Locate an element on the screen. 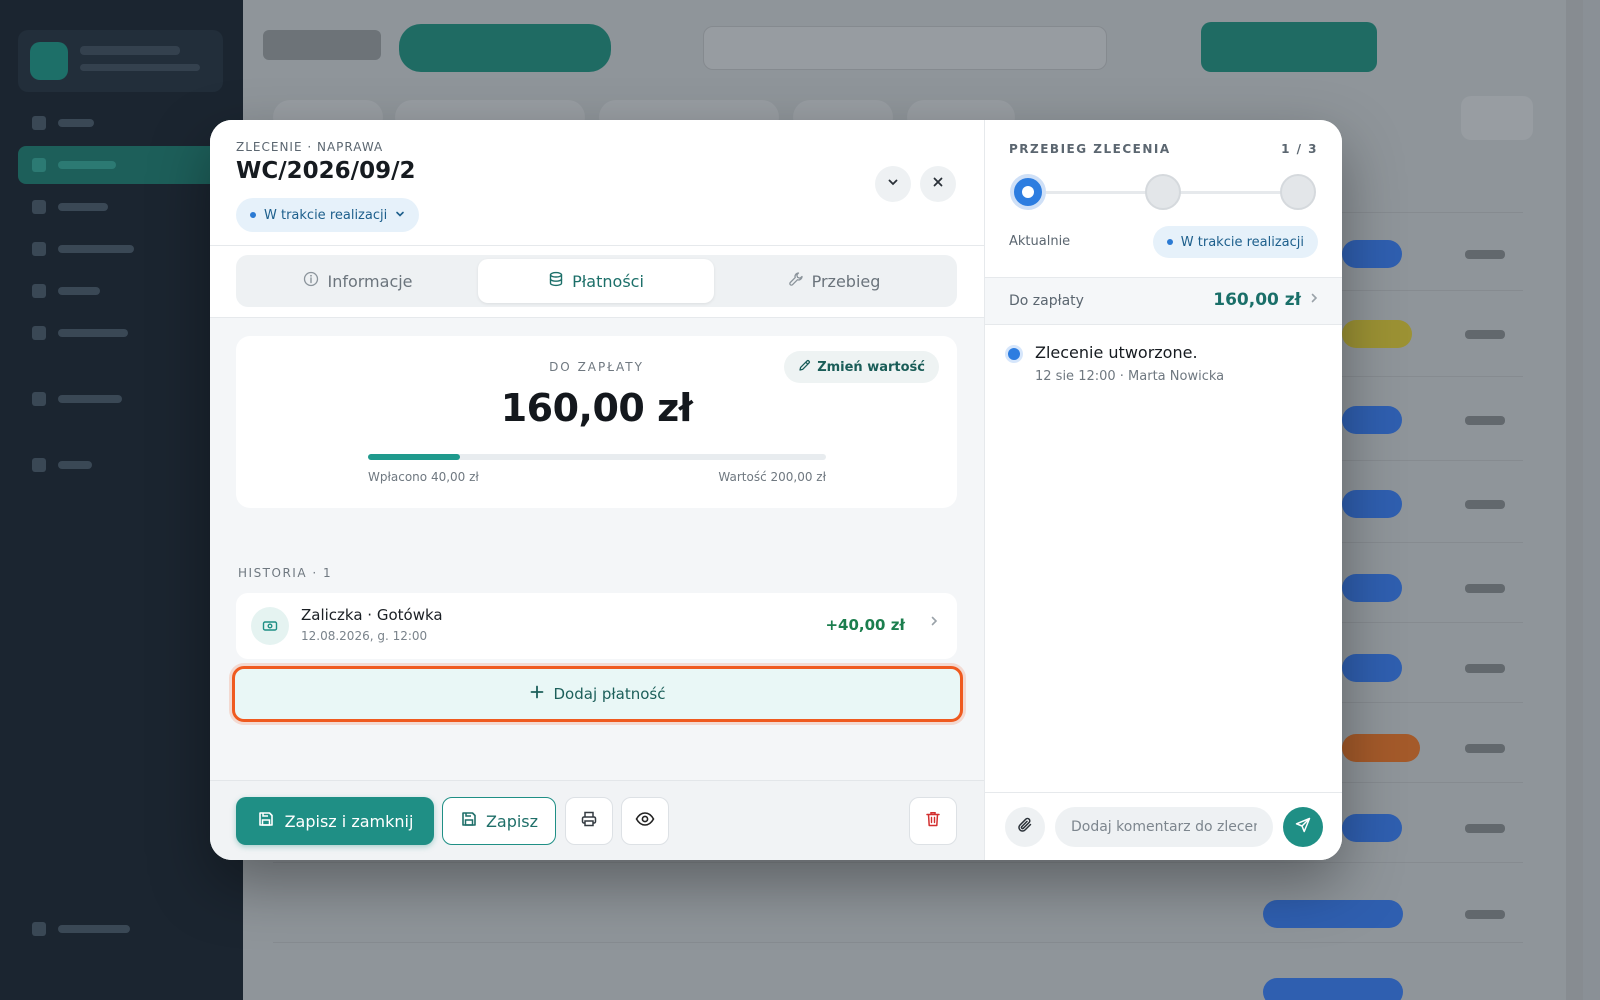  print-button is located at coordinates (589, 821).